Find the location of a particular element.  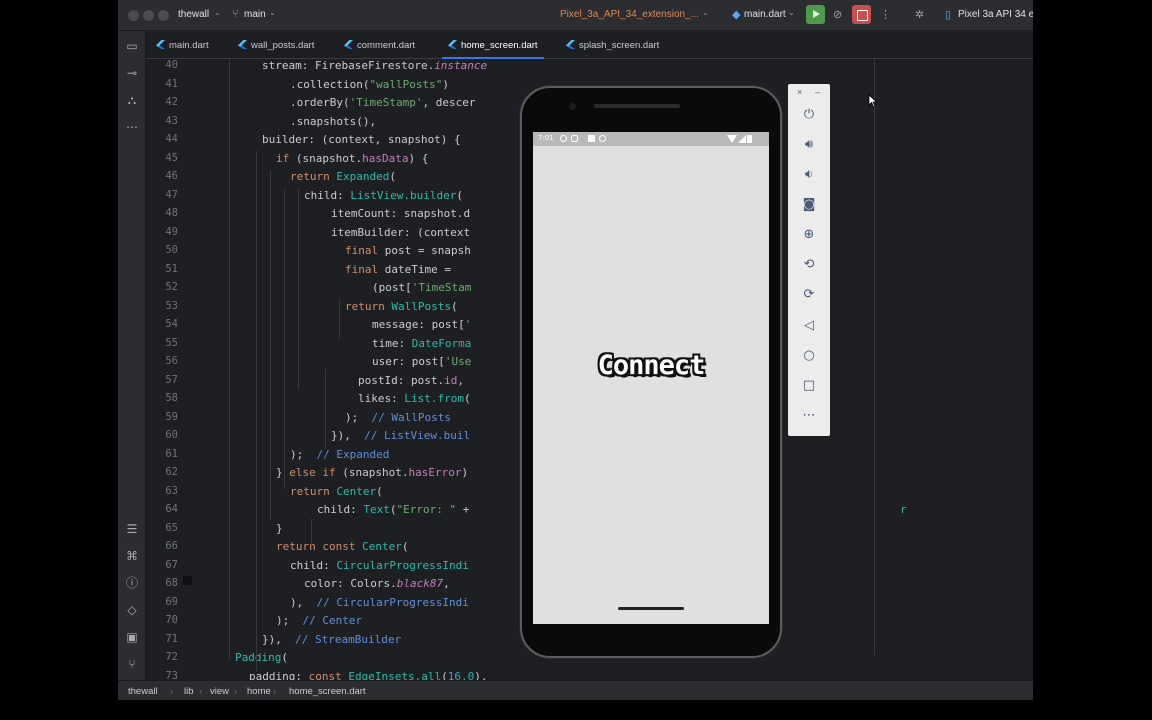

emulator-screen: 7:01 Connect is located at coordinates (651, 367).